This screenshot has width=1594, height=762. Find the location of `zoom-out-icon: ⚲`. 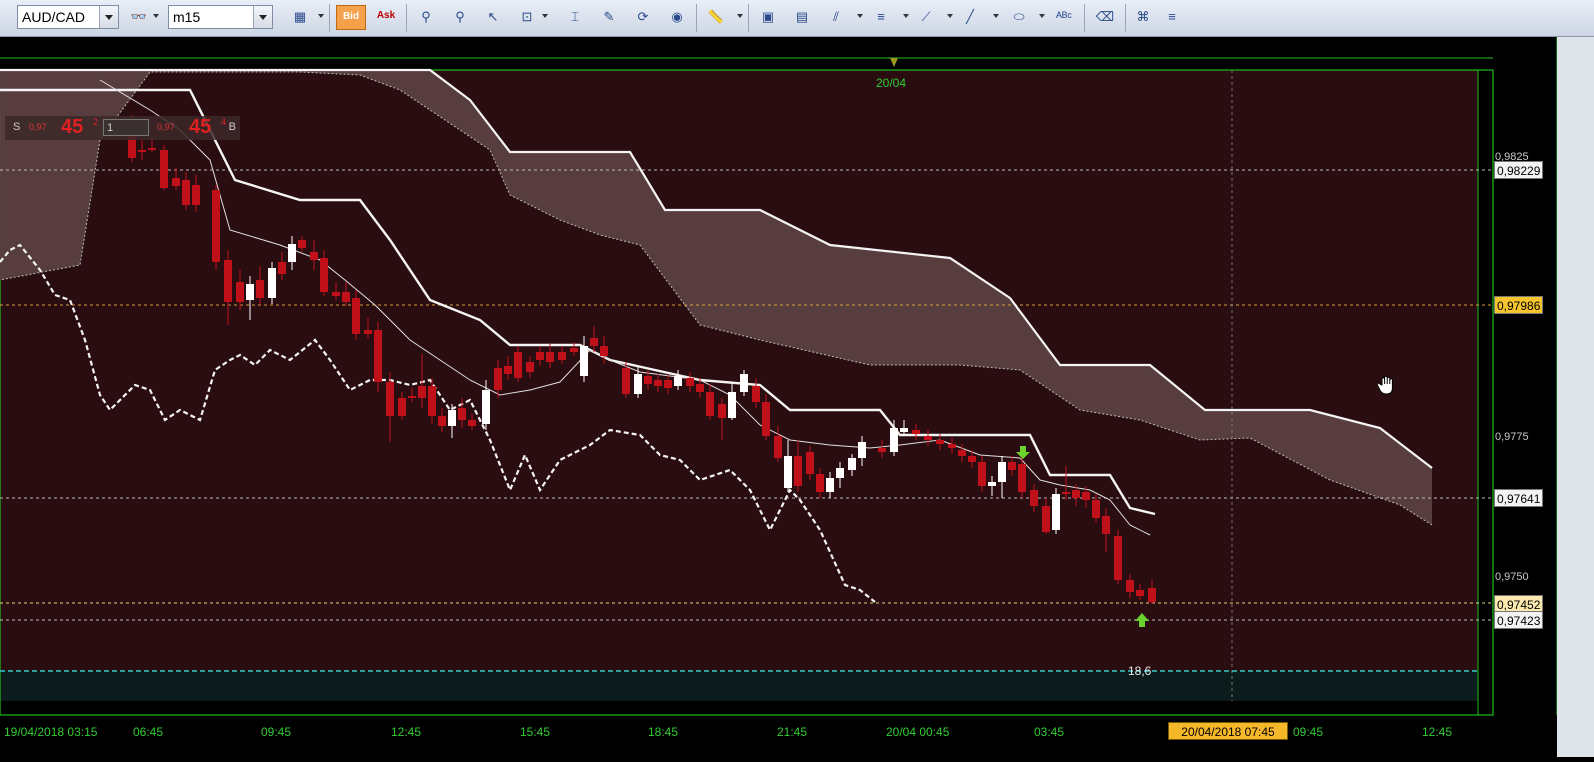

zoom-out-icon: ⚲ is located at coordinates (460, 17).